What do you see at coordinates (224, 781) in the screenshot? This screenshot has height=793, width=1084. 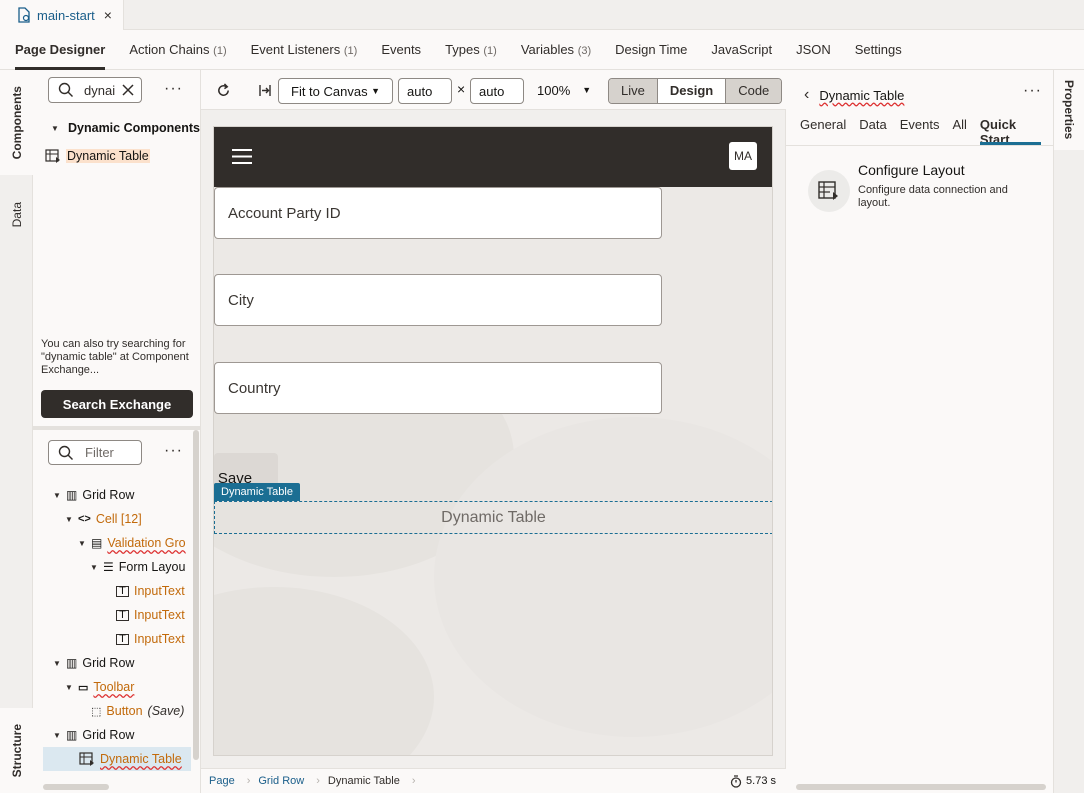 I see `breadcrumb-page: Page` at bounding box center [224, 781].